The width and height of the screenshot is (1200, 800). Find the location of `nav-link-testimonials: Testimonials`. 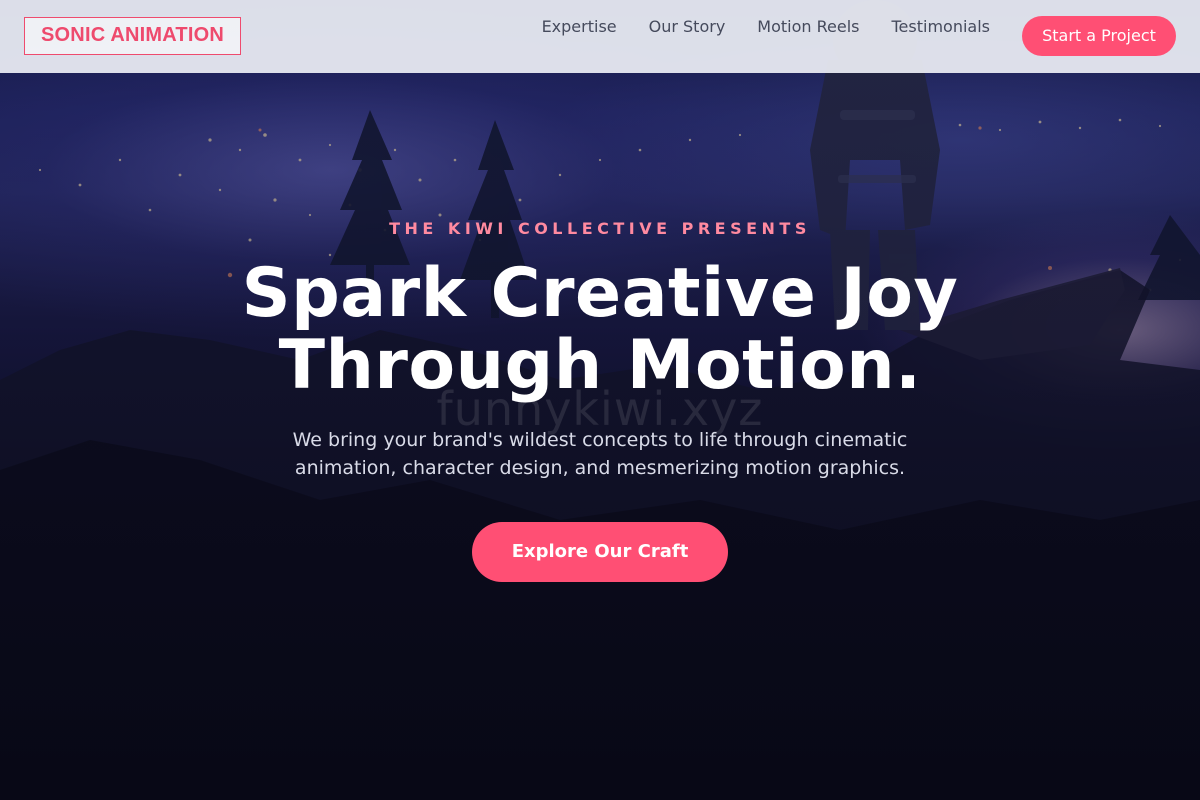

nav-link-testimonials: Testimonials is located at coordinates (941, 27).